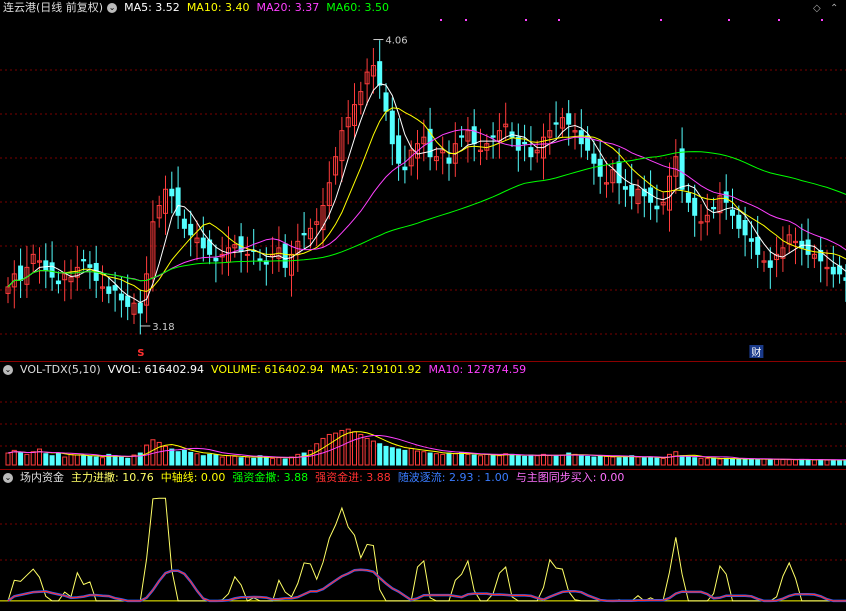  I want to click on collapse-icon: ⌃, so click(834, 8).